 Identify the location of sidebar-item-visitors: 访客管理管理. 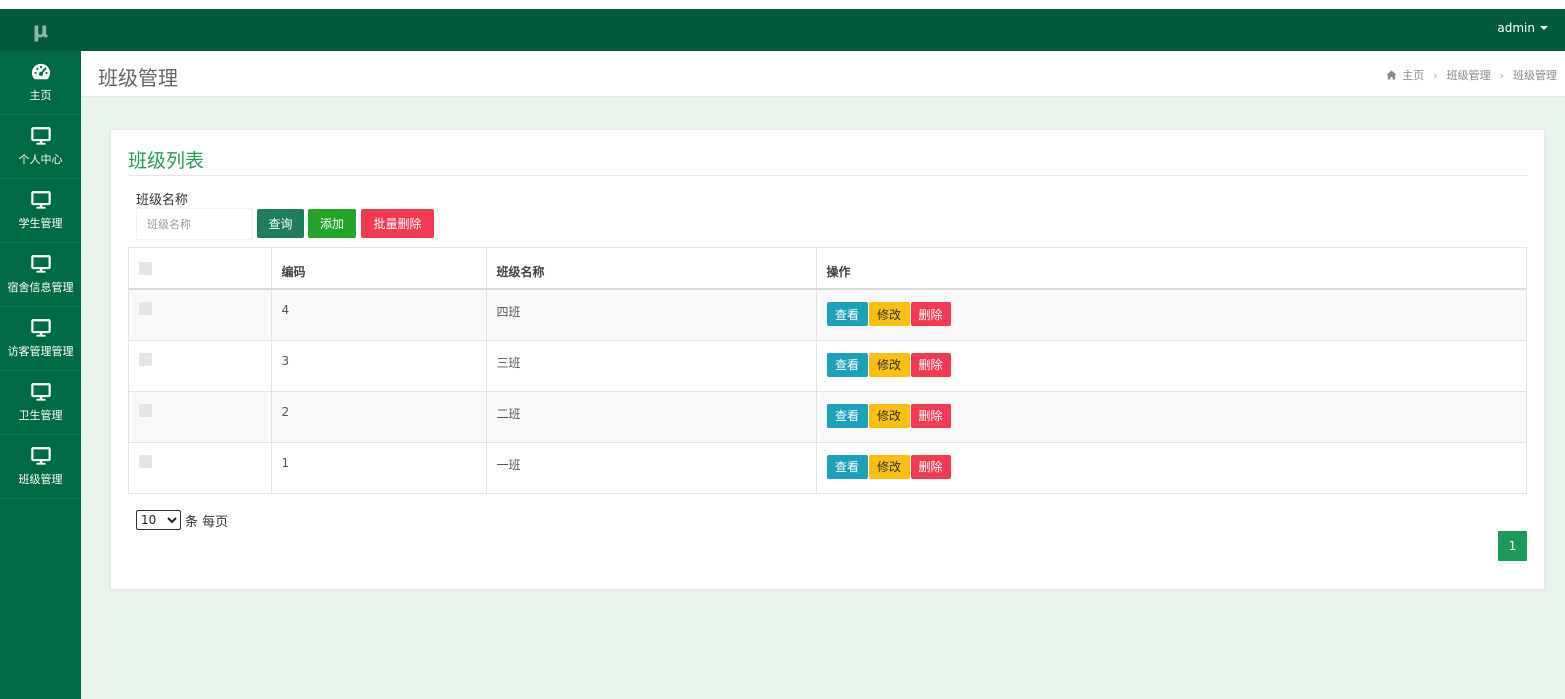
(40, 339).